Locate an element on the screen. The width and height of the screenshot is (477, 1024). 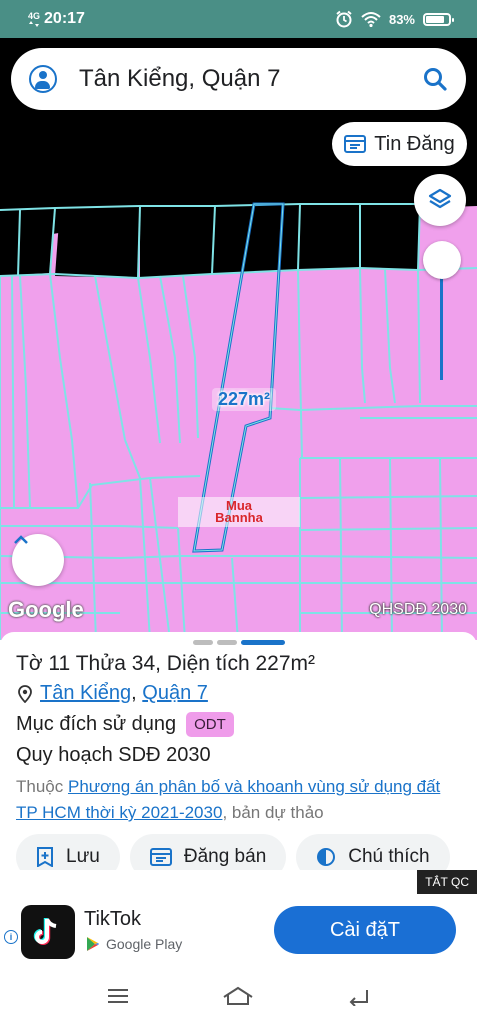
ad-info-icon: i is located at coordinates (11, 937).